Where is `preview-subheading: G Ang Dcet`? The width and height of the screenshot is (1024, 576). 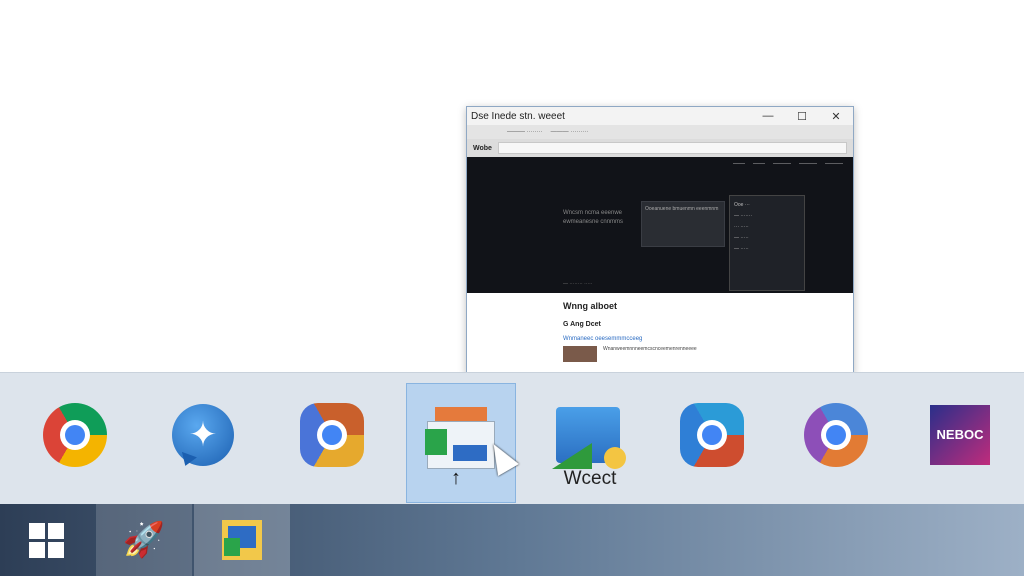
preview-subheading: G Ang Dcet is located at coordinates (582, 324).